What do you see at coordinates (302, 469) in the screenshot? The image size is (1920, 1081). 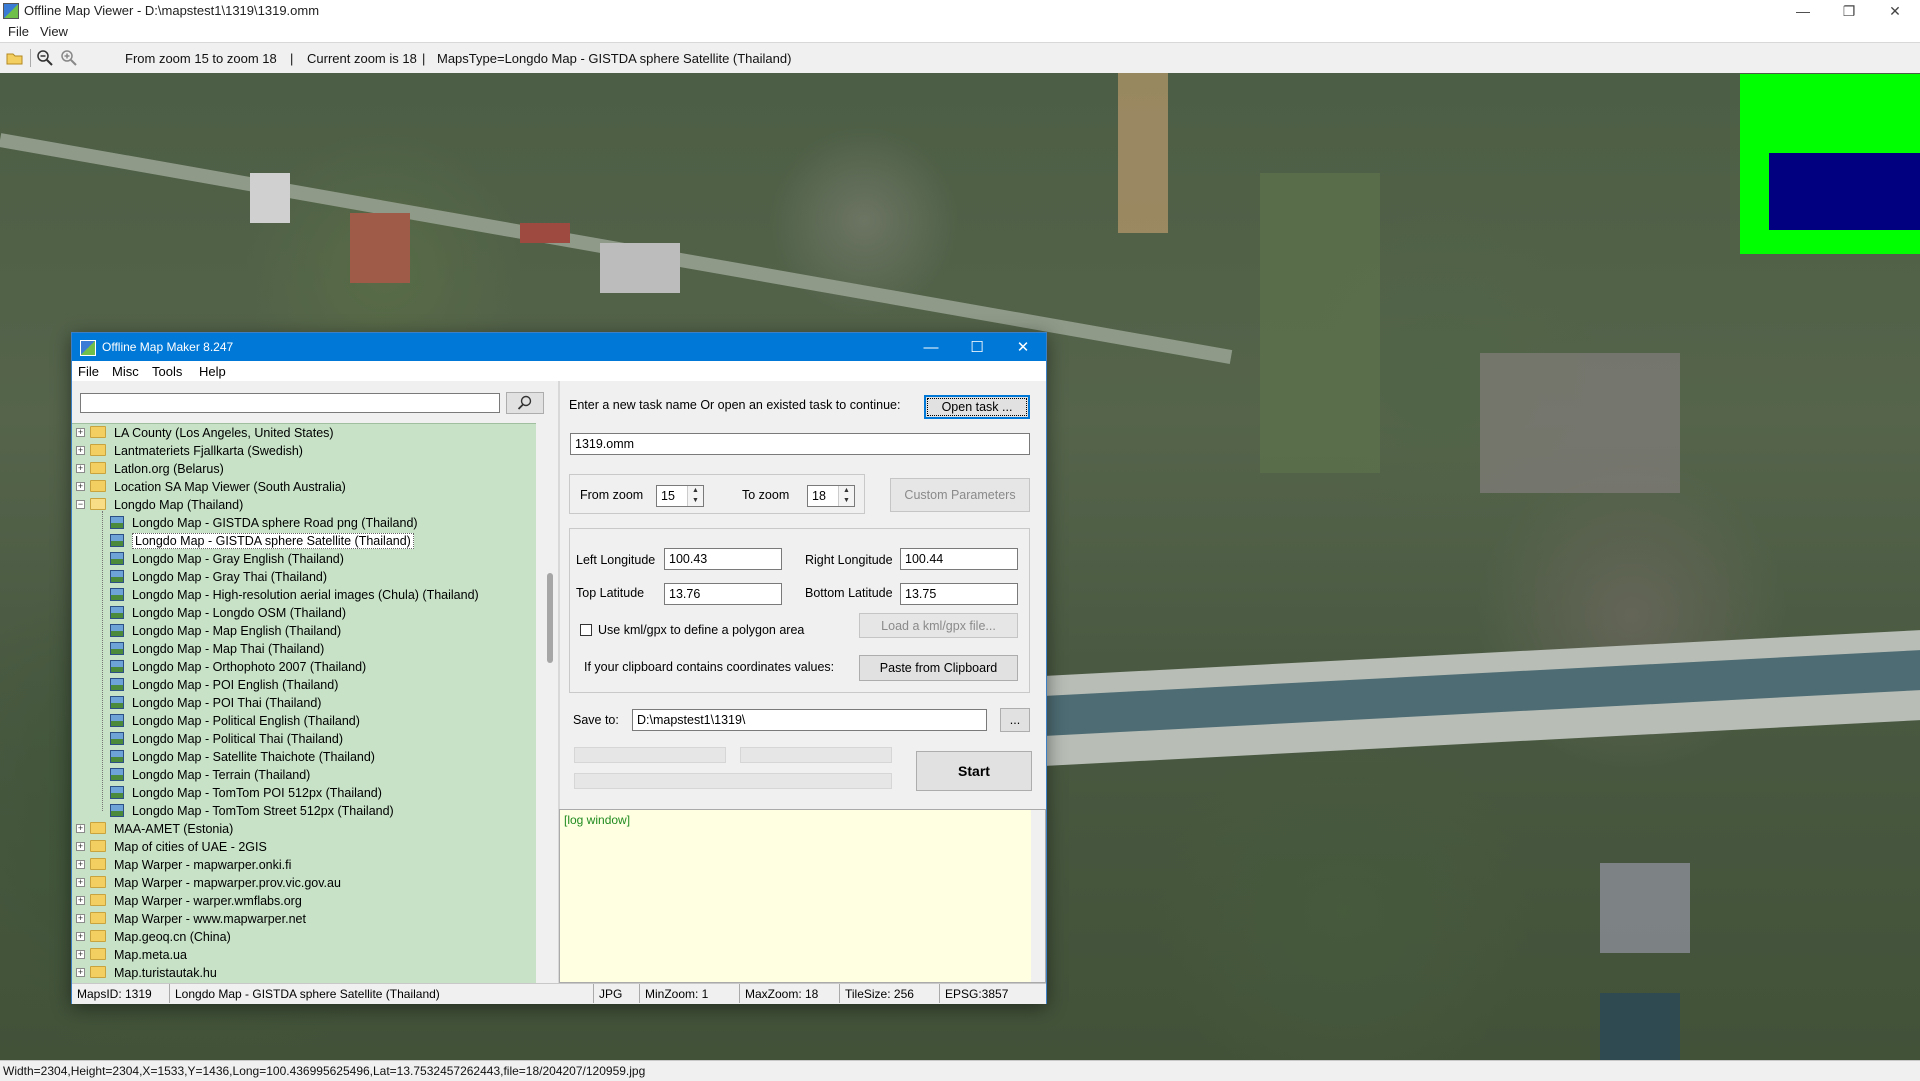 I see `tree-folder-item: + Latlon.org (Belarus)` at bounding box center [302, 469].